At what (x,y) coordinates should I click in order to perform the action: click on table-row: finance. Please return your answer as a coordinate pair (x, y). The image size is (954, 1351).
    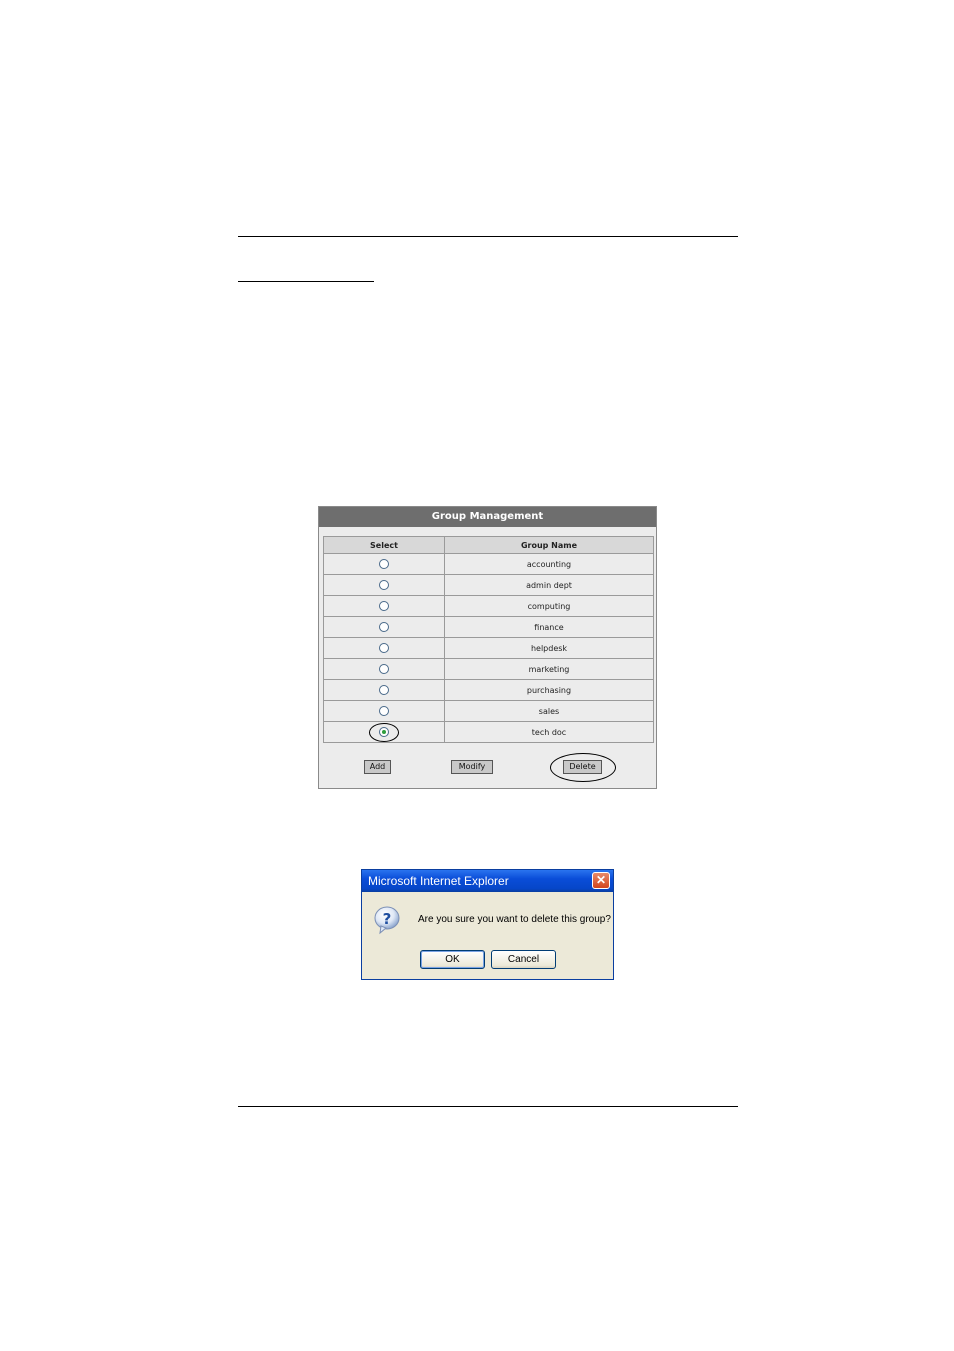
    Looking at the image, I should click on (488, 627).